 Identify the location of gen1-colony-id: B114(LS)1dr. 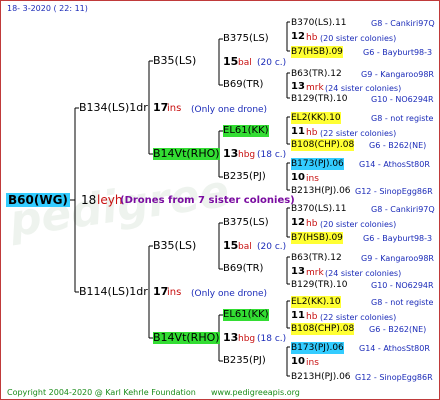
(113, 292).